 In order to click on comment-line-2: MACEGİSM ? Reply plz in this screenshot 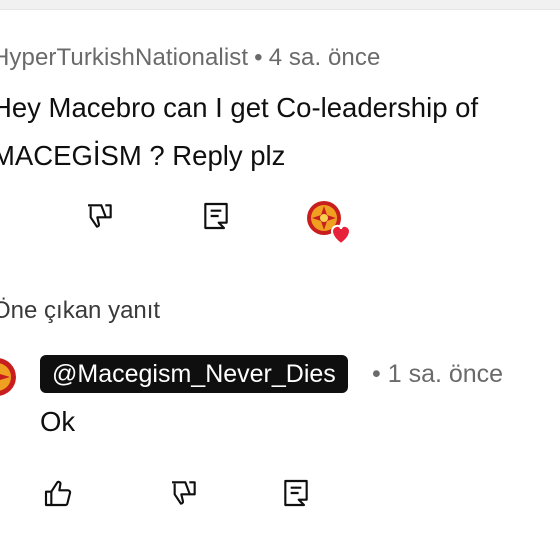, I will do `click(143, 155)`.